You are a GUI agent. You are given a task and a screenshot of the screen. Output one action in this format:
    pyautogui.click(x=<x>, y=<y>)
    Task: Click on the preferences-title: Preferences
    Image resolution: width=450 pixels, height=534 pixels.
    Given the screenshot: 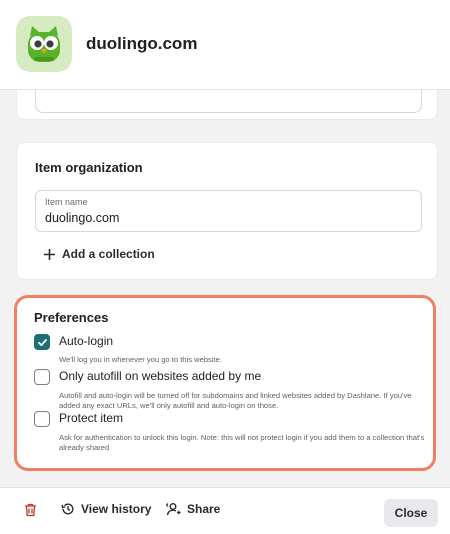 What is the action you would take?
    pyautogui.click(x=71, y=317)
    